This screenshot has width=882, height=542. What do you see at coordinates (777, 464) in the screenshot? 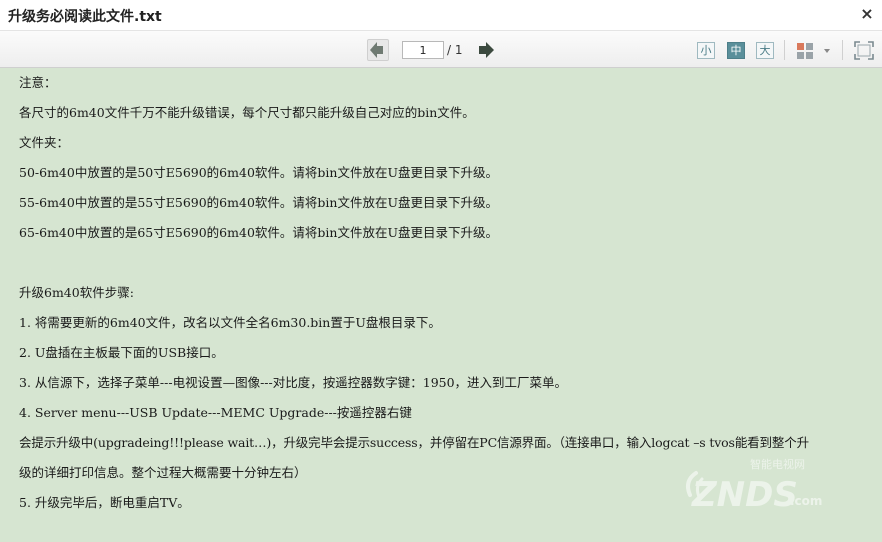
I see `watermark-top-text: 智能电视网` at bounding box center [777, 464].